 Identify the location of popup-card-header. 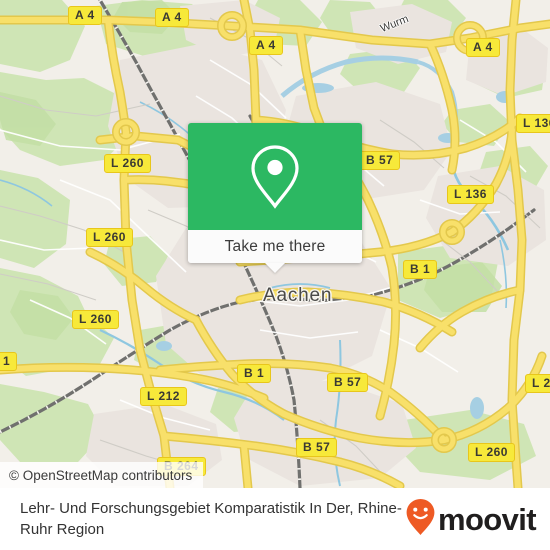
(275, 176).